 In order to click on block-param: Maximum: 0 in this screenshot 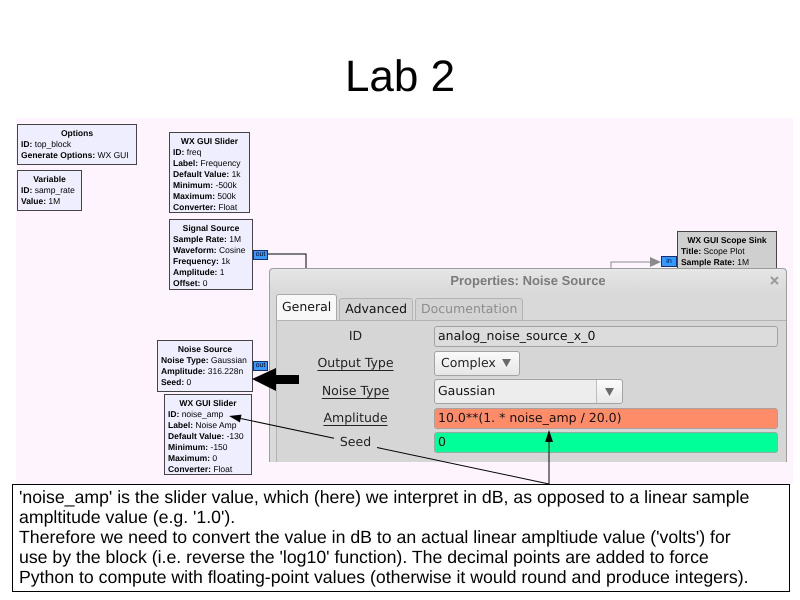, I will do `click(193, 458)`.